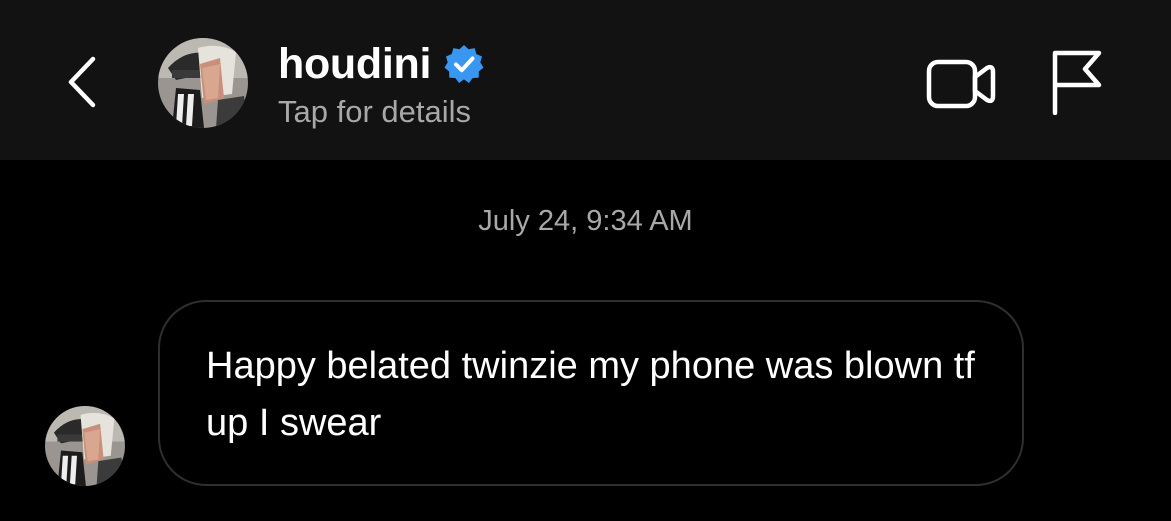  Describe the element at coordinates (355, 63) in the screenshot. I see `username: houdini` at that location.